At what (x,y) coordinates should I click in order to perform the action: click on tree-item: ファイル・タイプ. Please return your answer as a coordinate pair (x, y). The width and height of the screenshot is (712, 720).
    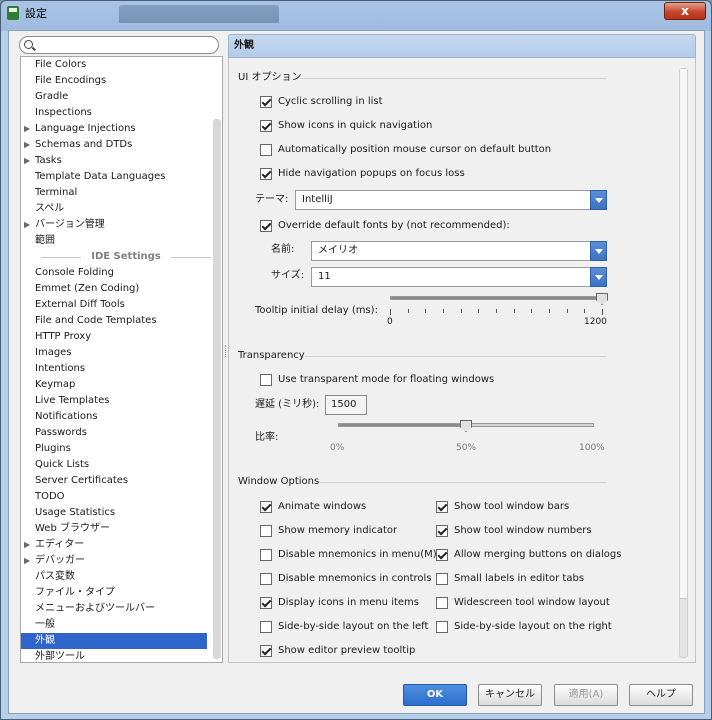
    Looking at the image, I should click on (114, 593).